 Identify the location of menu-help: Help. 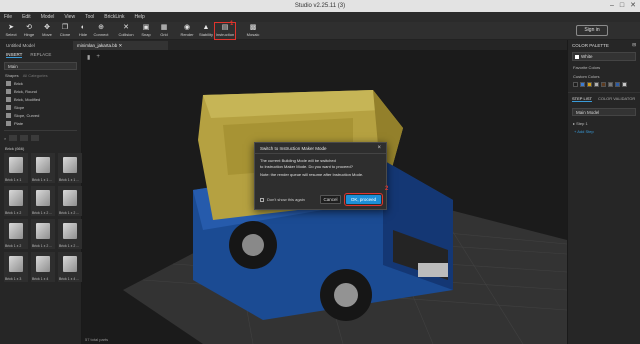
(140, 17).